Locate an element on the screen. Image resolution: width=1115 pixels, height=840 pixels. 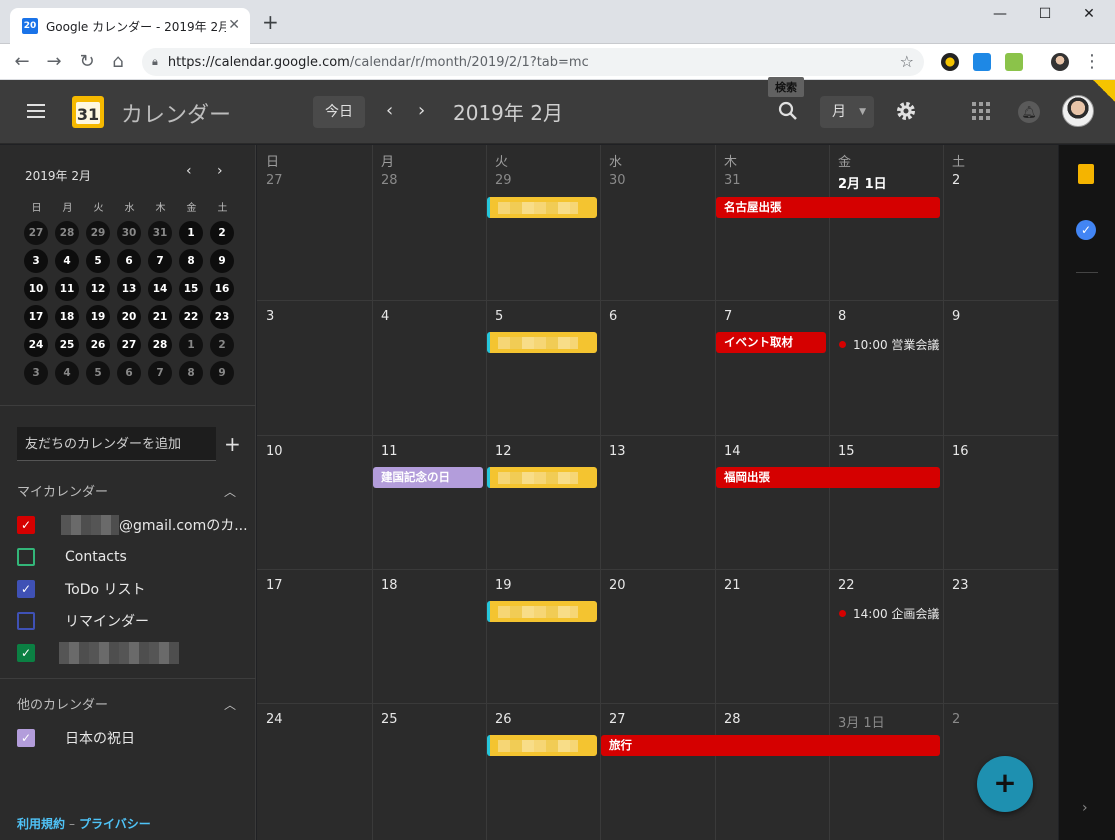
mini-day: 20 is located at coordinates (129, 317).